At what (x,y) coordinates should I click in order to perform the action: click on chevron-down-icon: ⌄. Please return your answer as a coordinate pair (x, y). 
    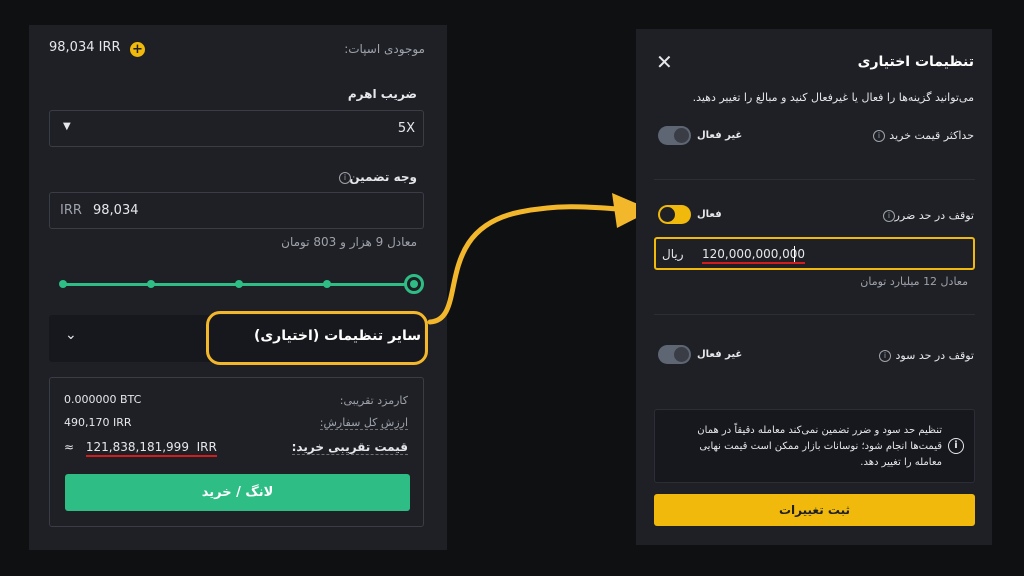
    Looking at the image, I should click on (71, 335).